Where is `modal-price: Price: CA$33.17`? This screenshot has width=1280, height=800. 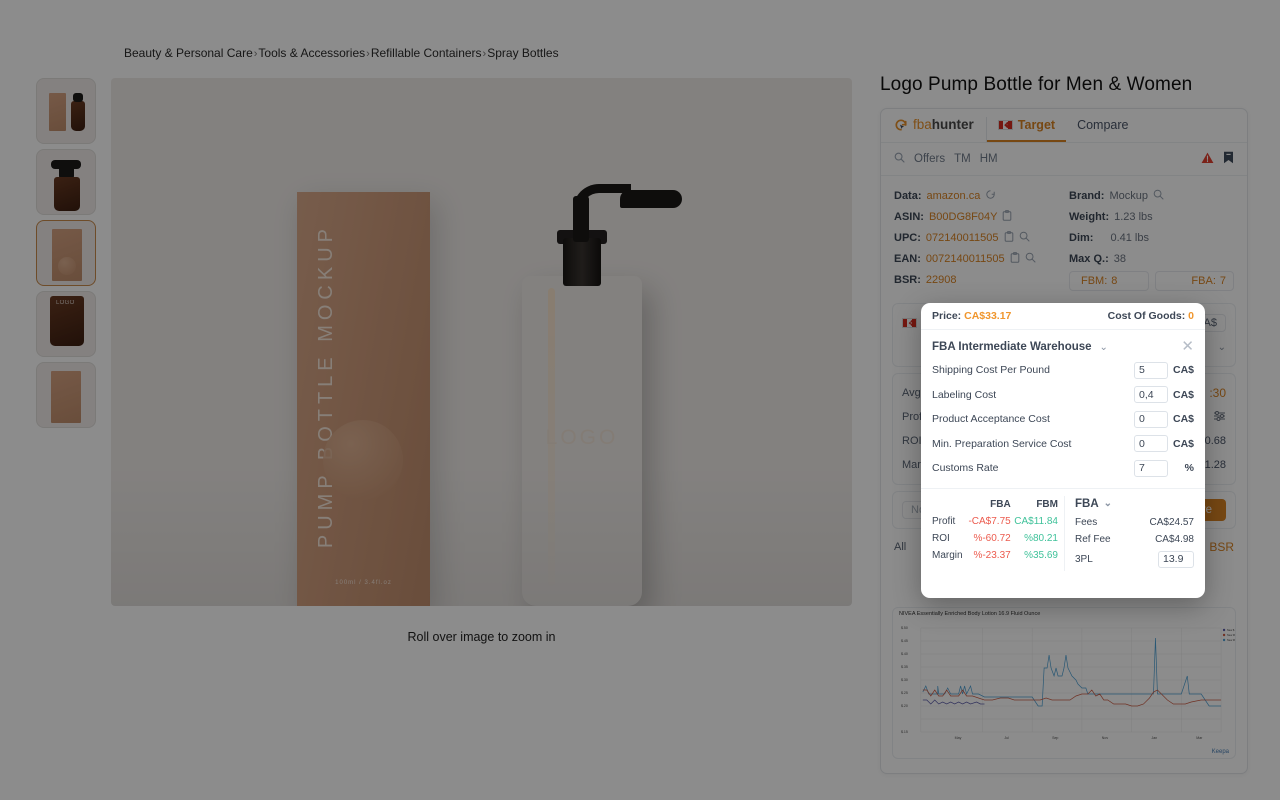 modal-price: Price: CA$33.17 is located at coordinates (971, 316).